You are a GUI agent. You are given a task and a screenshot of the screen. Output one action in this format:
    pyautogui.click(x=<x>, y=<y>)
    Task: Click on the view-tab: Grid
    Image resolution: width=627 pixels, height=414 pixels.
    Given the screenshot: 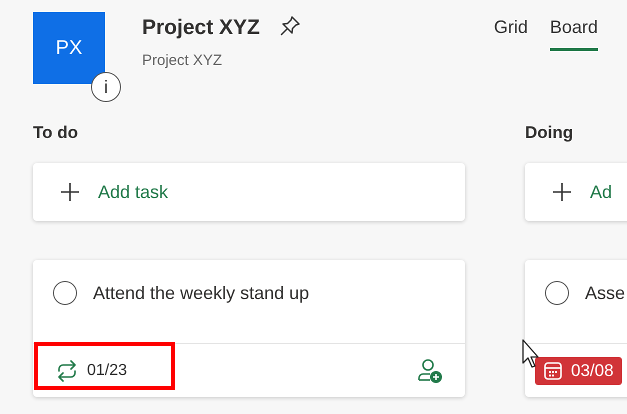 What is the action you would take?
    pyautogui.click(x=511, y=34)
    